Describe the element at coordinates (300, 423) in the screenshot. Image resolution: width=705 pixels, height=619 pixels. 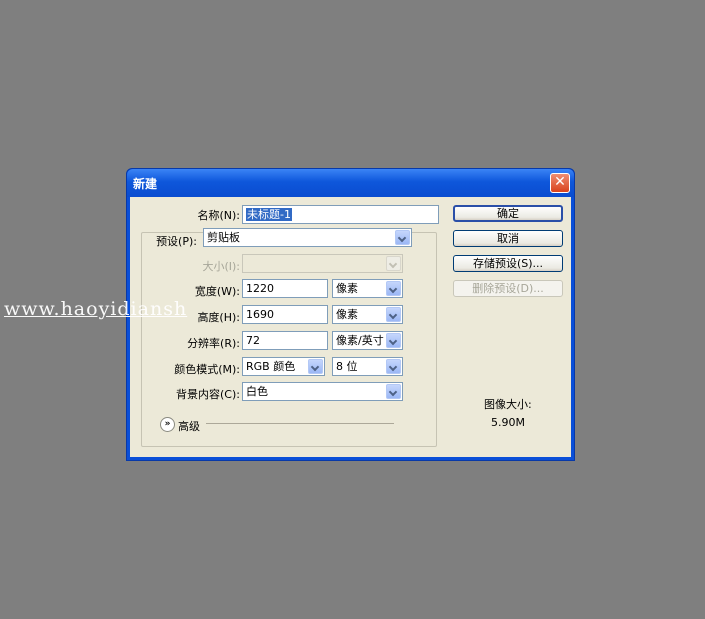
I see `advanced-divider` at that location.